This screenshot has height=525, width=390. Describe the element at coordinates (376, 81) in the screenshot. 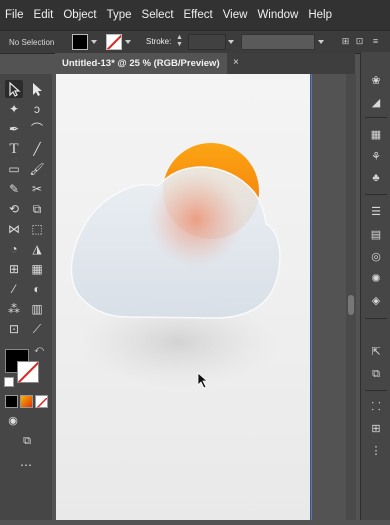

I see `color-guide-icon: ❀` at that location.